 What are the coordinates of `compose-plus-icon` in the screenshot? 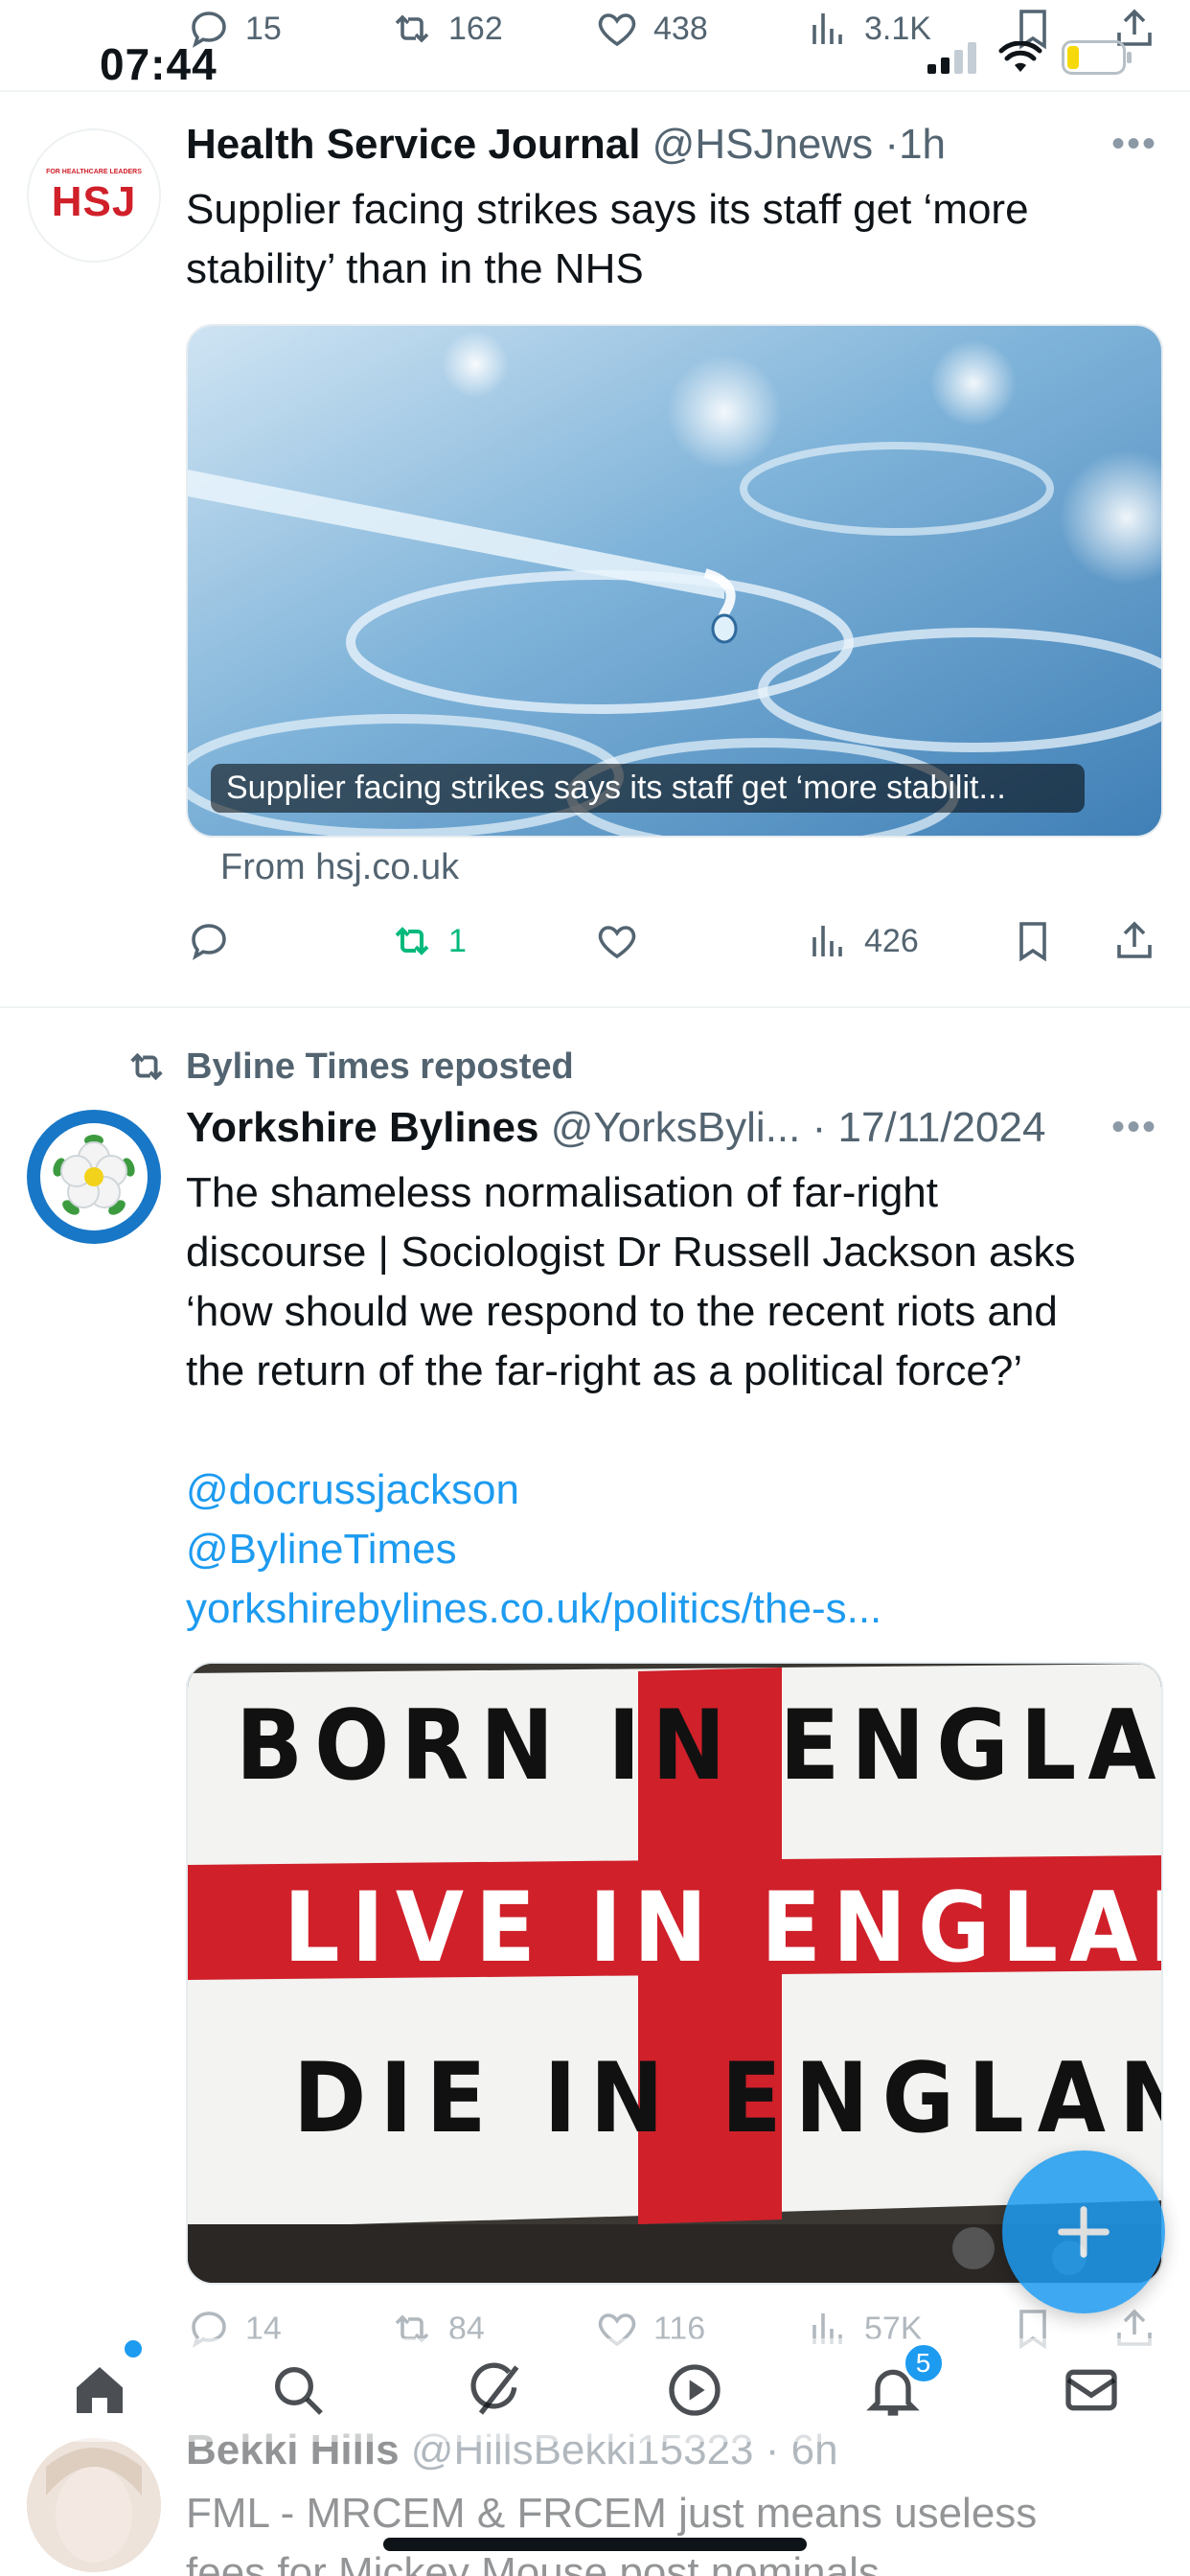 It's located at (1084, 2232).